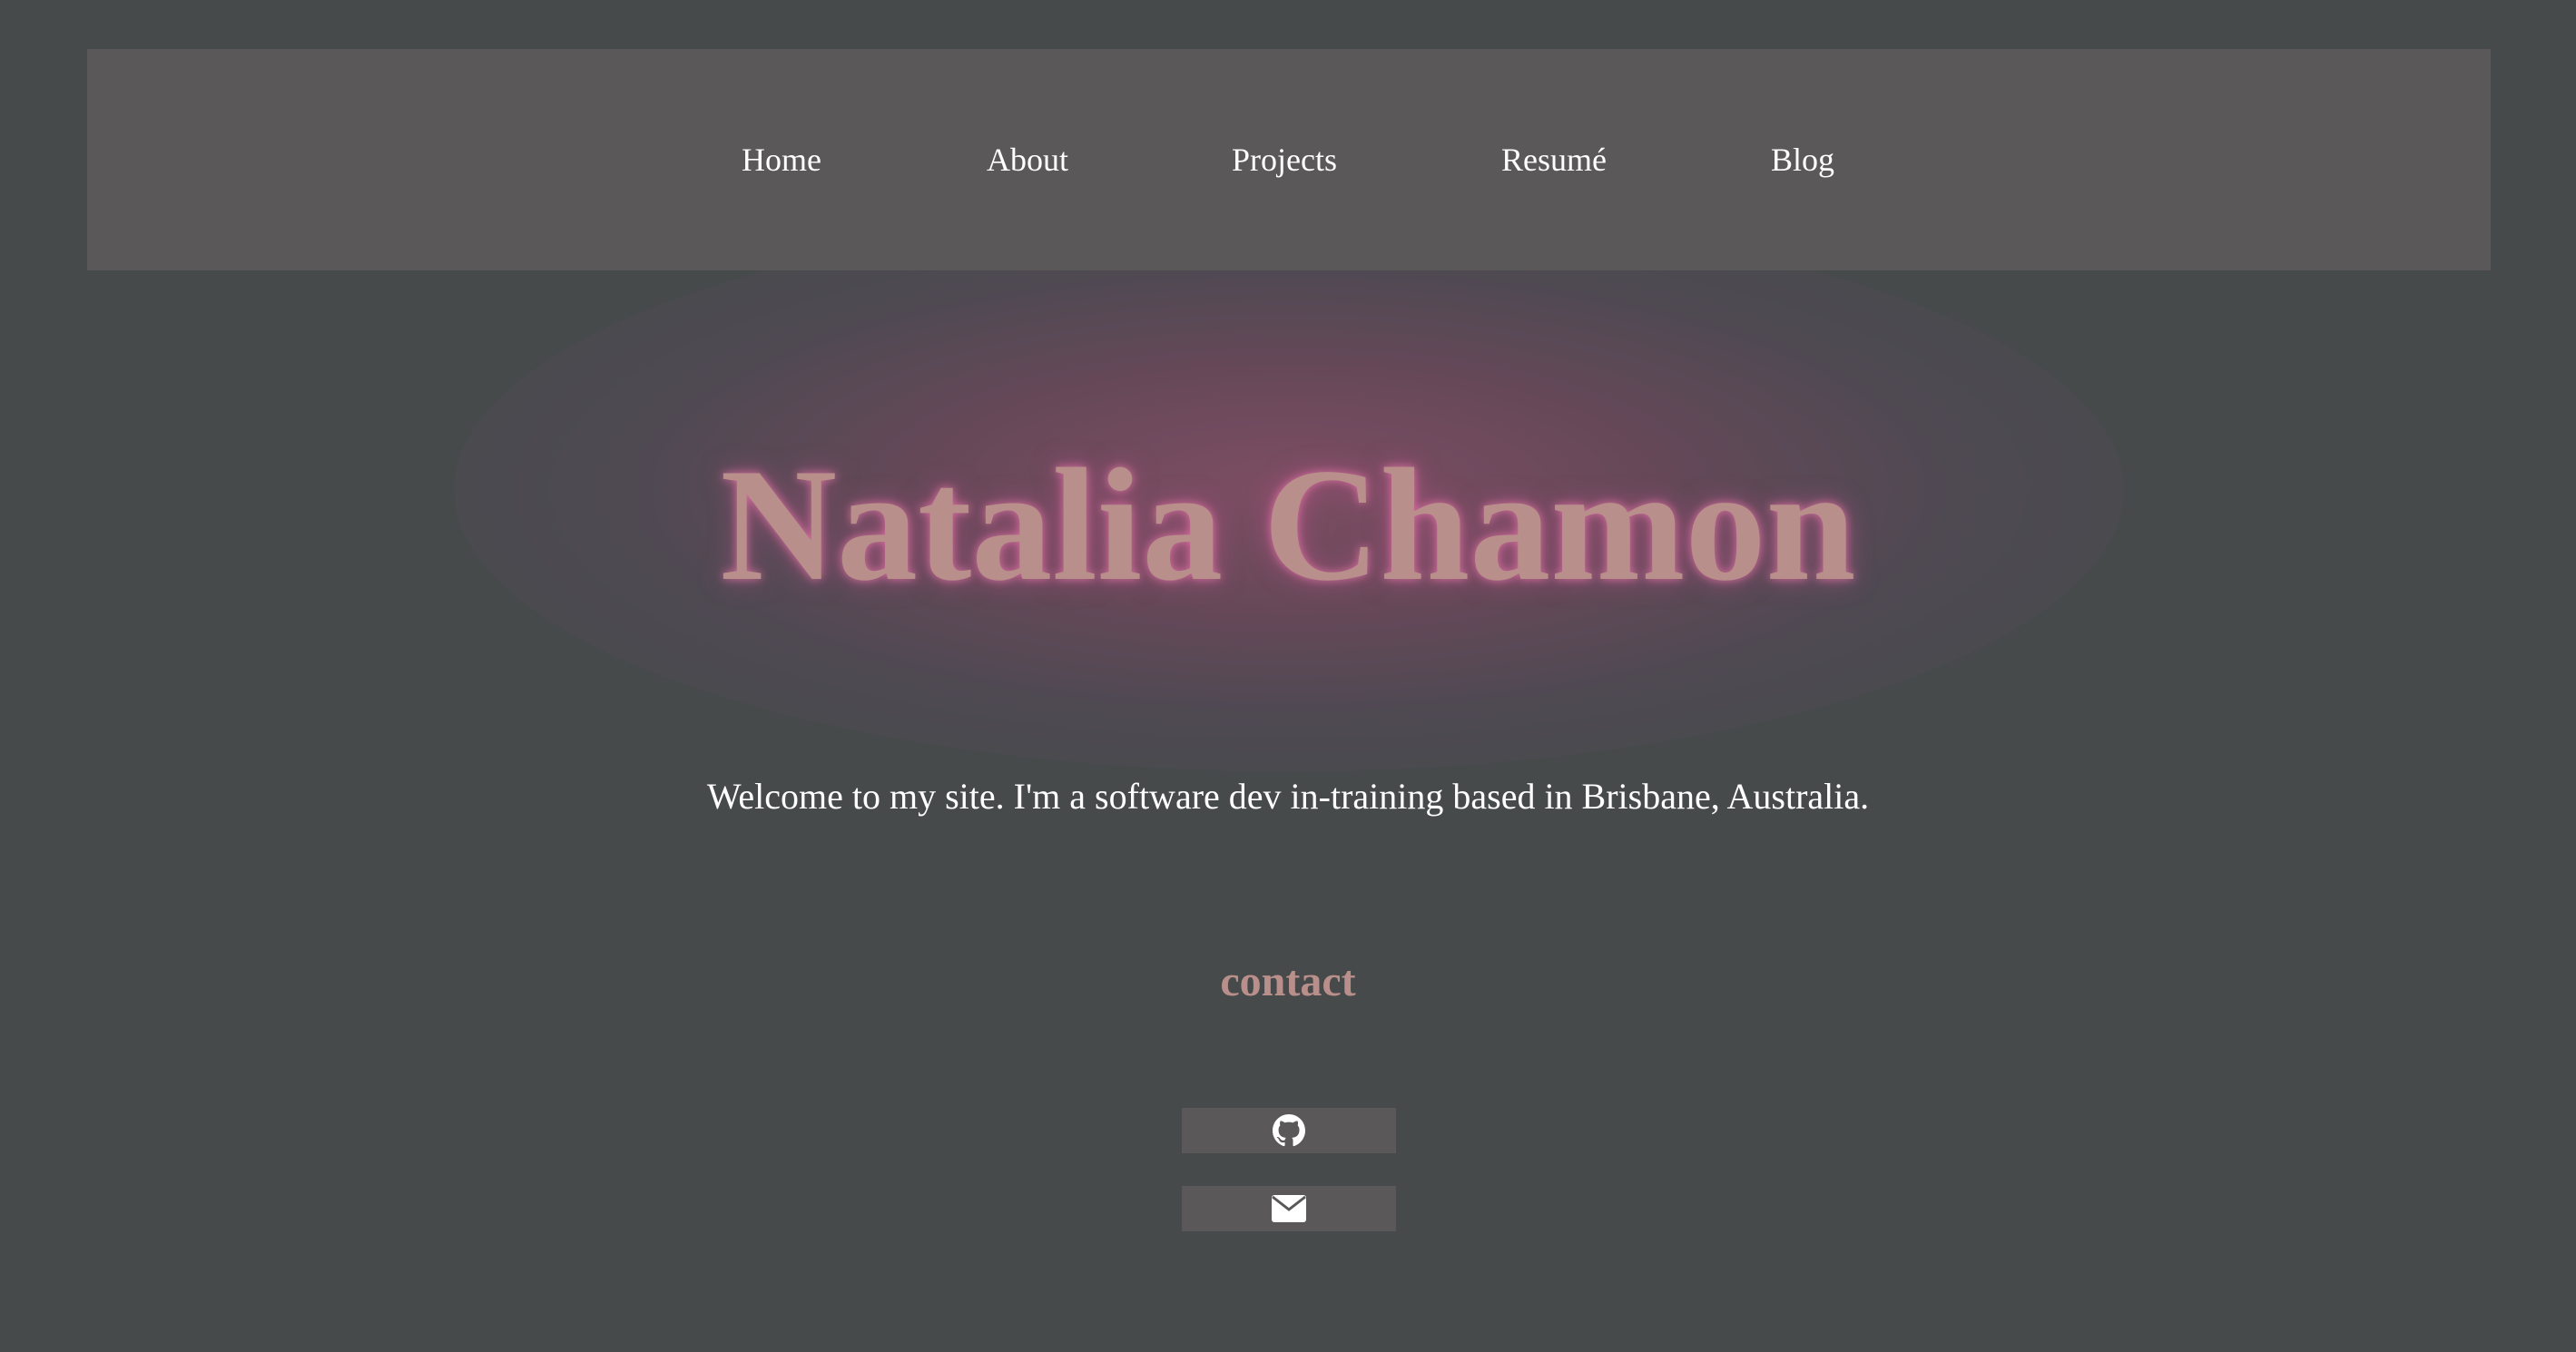 Image resolution: width=2576 pixels, height=1352 pixels. I want to click on github-link-button, so click(1289, 1130).